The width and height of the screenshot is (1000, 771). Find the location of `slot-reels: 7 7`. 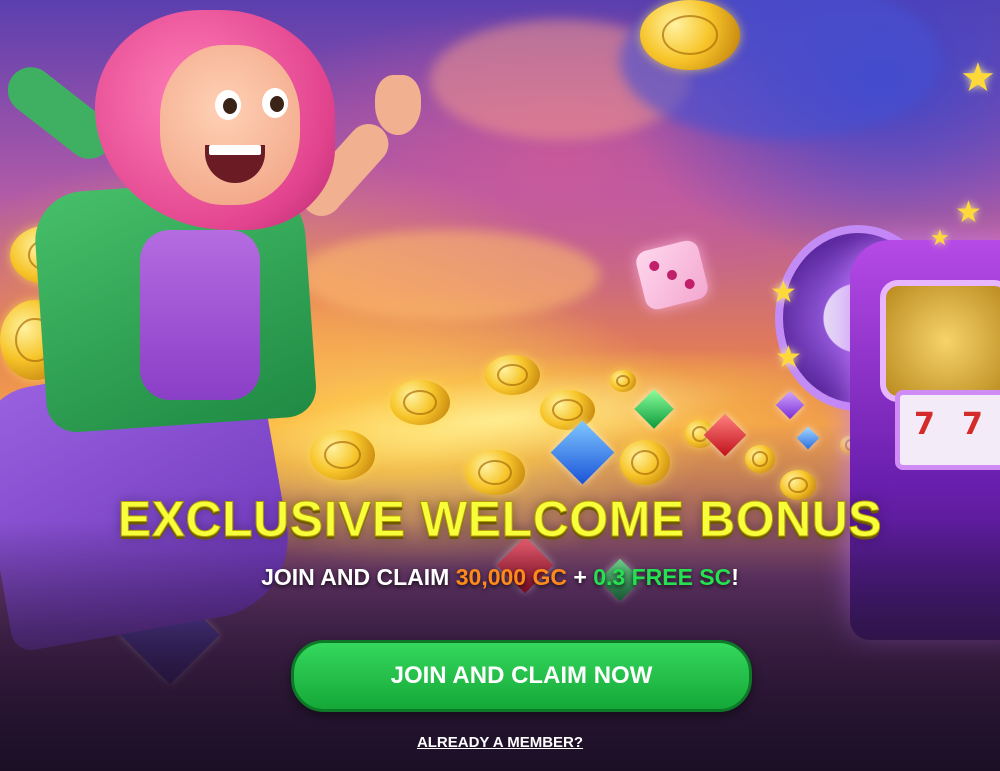

slot-reels: 7 7 is located at coordinates (947, 430).